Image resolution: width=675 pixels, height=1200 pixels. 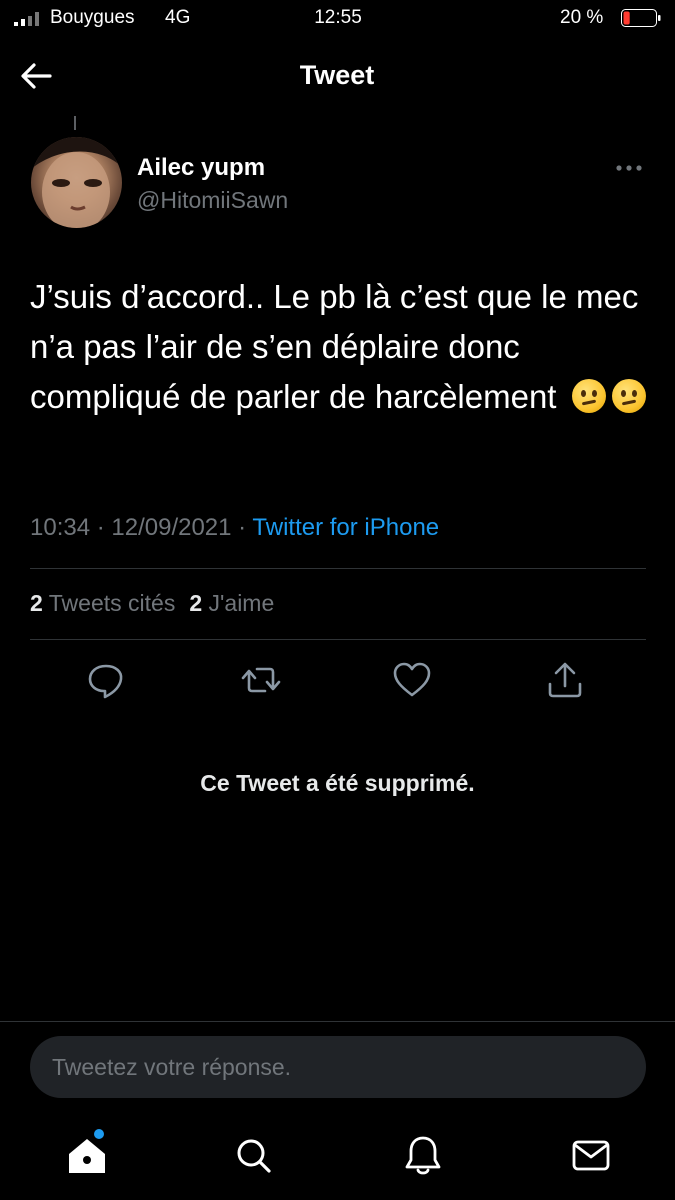 I want to click on retweet-button, so click(x=261, y=680).